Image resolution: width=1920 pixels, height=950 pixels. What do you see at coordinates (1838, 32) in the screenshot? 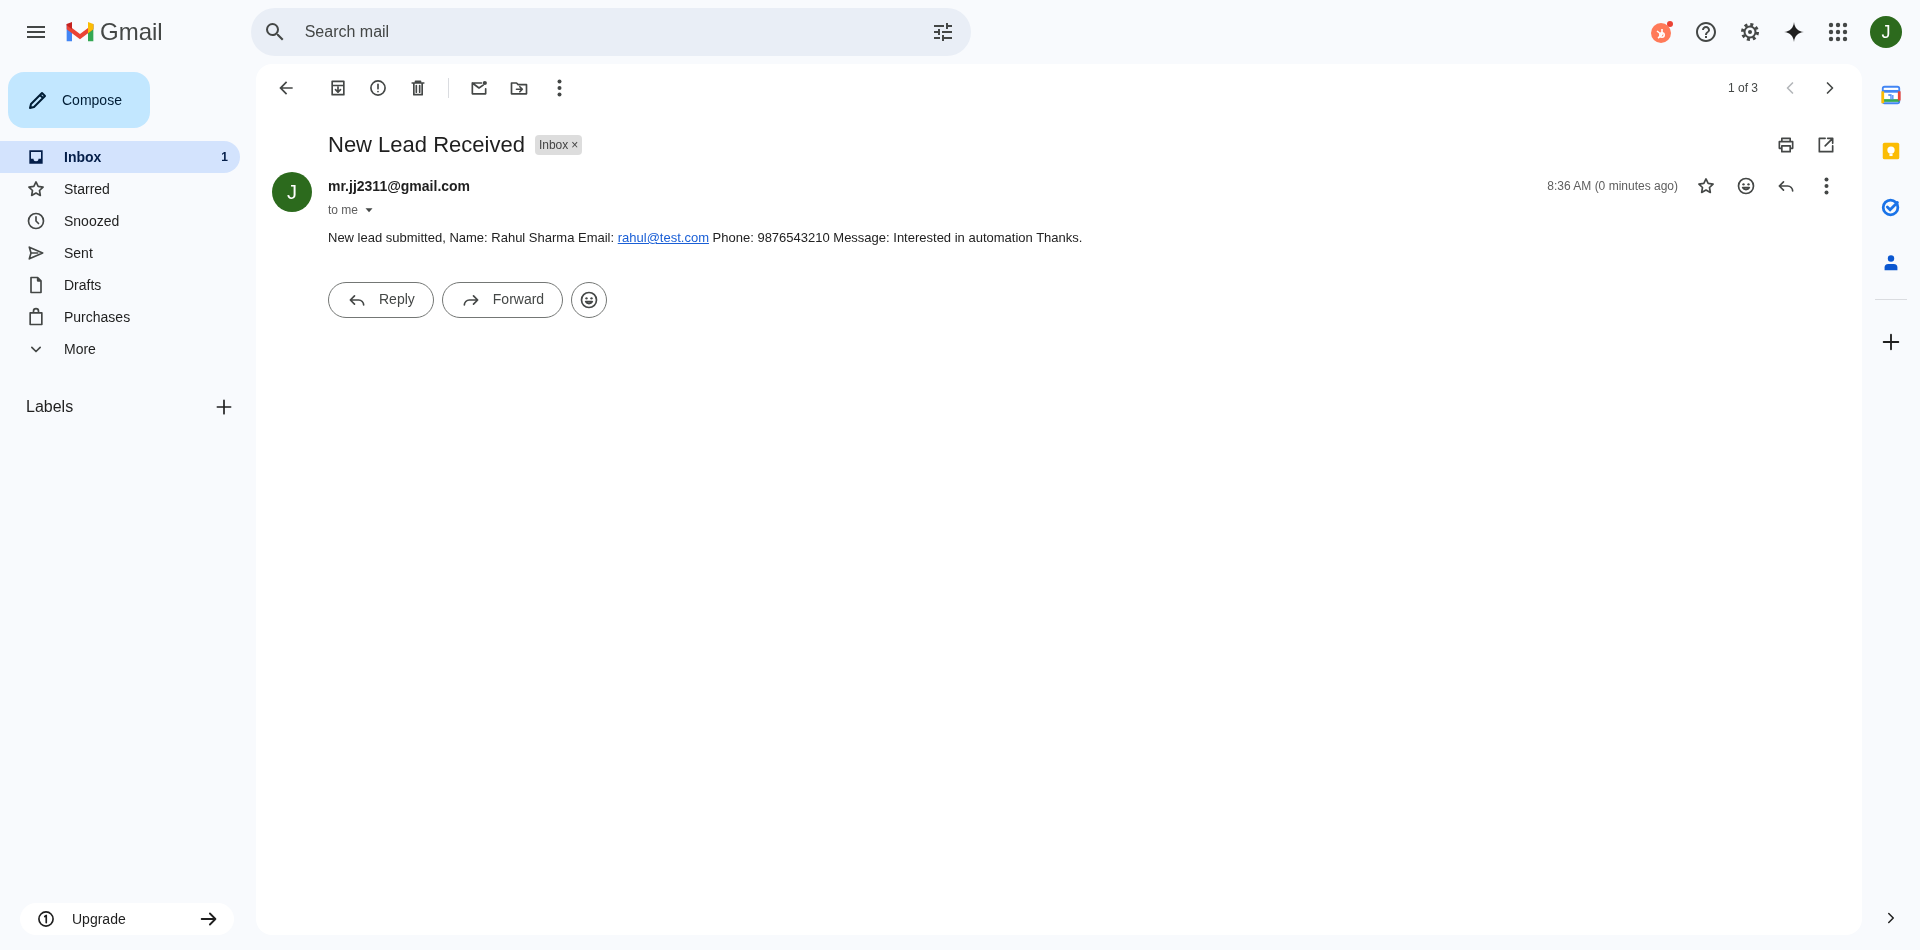
I see `apps-icon` at bounding box center [1838, 32].